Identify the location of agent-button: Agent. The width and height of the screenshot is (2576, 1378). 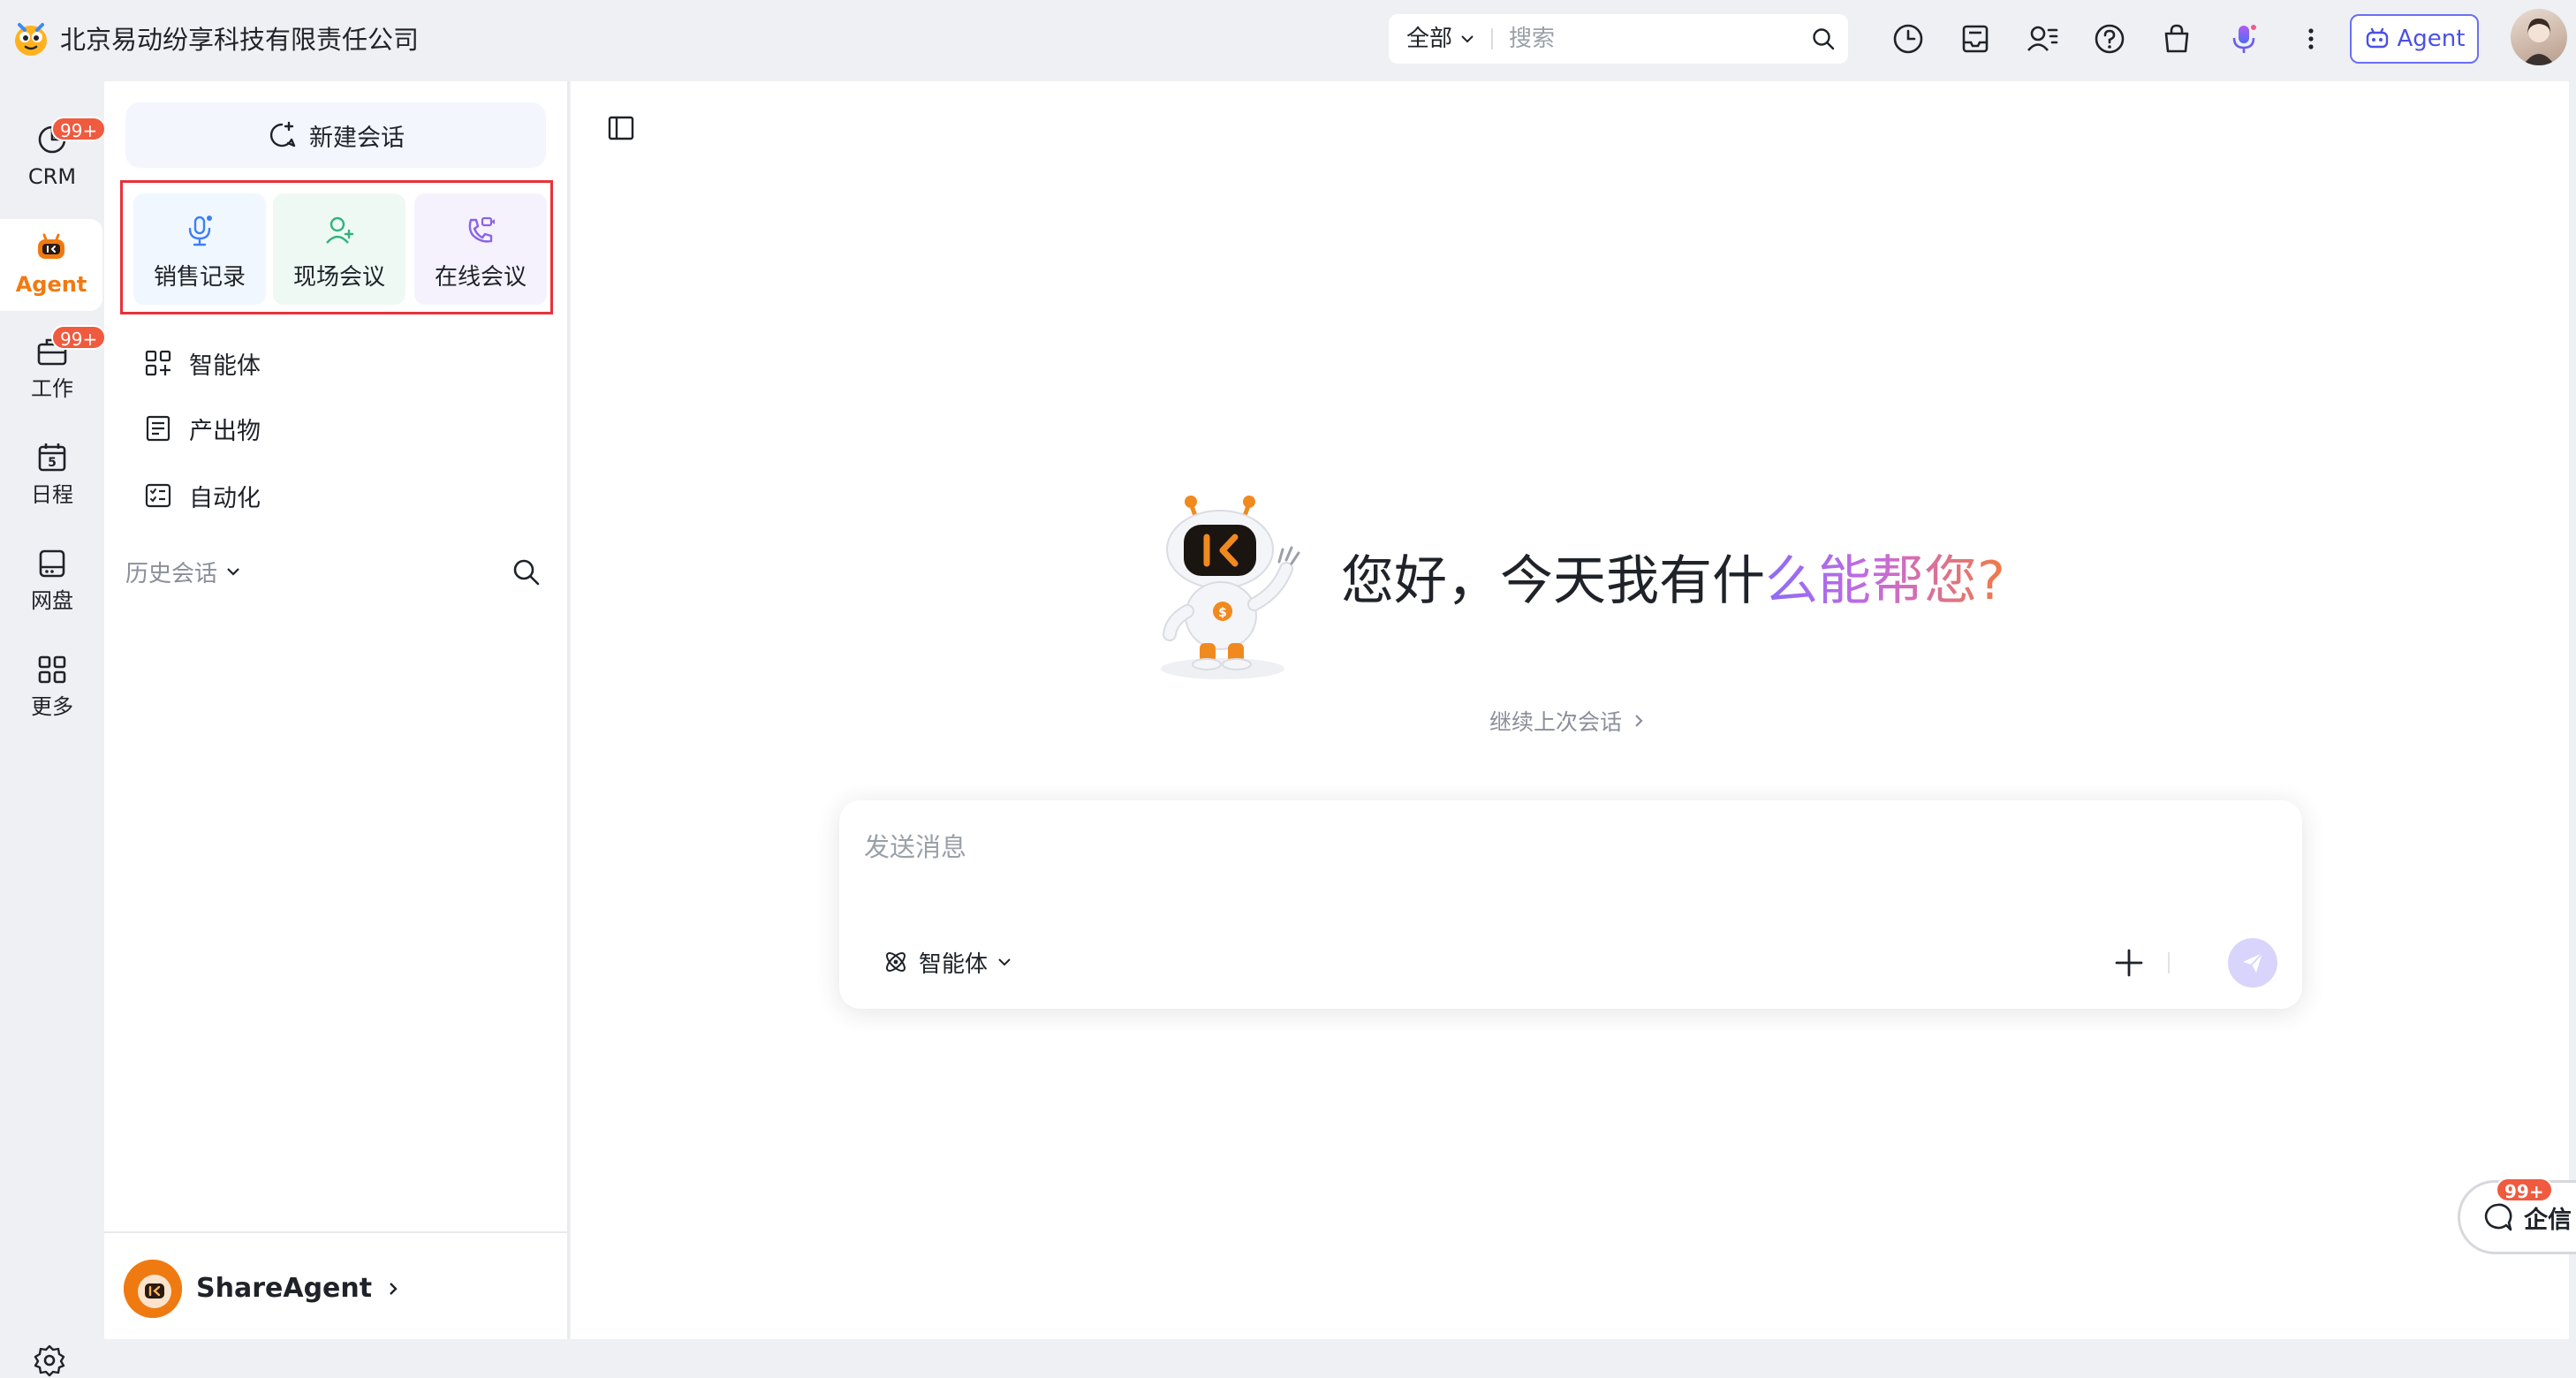
(2415, 39).